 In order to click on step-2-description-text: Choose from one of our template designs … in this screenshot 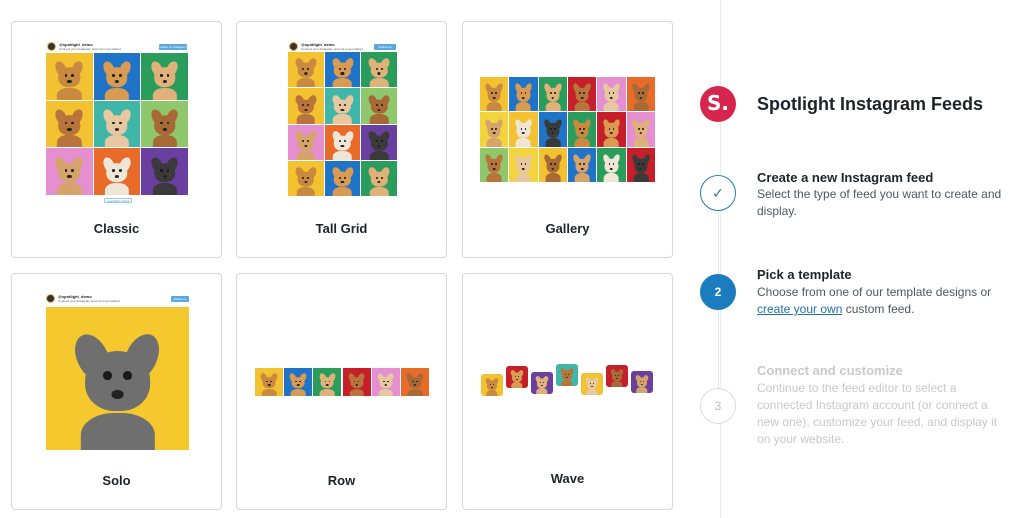, I will do `click(874, 292)`.